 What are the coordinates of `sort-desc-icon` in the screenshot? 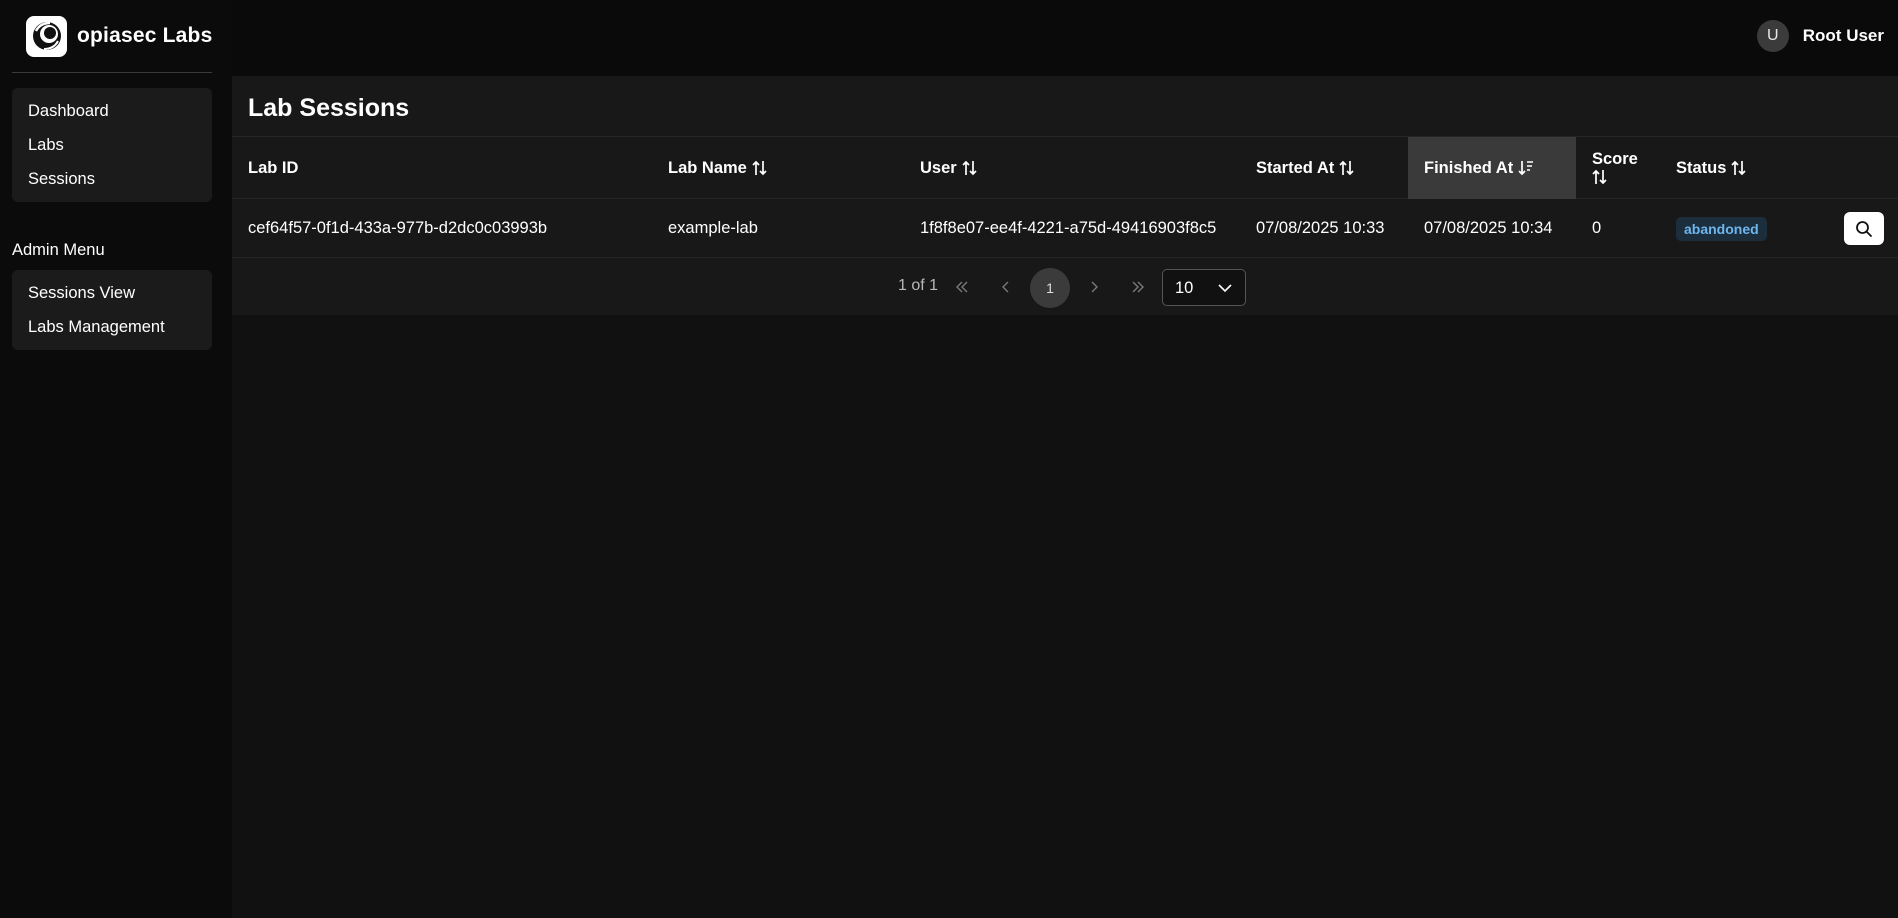 It's located at (1526, 168).